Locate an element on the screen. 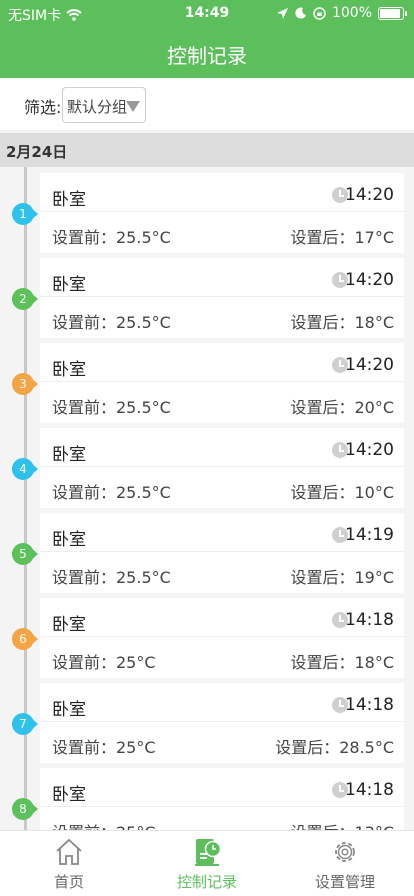 The image size is (414, 896). group-select-value: 默认分组 is located at coordinates (97, 107).